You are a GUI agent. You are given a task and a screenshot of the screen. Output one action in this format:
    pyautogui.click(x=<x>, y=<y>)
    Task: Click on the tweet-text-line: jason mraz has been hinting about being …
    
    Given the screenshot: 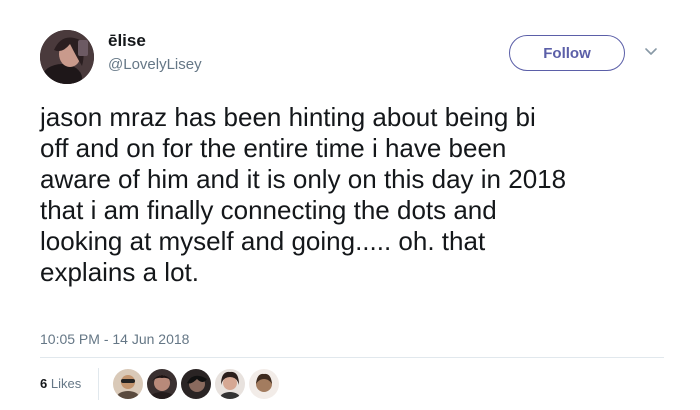 What is the action you would take?
    pyautogui.click(x=288, y=117)
    